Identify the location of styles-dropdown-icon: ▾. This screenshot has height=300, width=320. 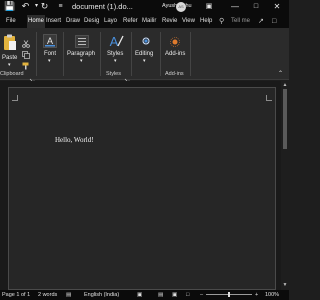
(115, 61).